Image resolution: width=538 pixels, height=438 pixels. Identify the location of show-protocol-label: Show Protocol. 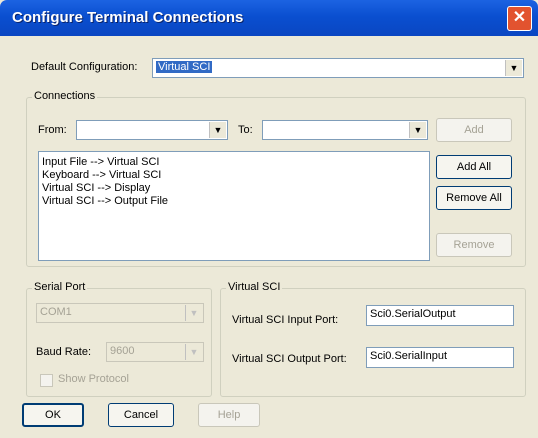
(93, 379).